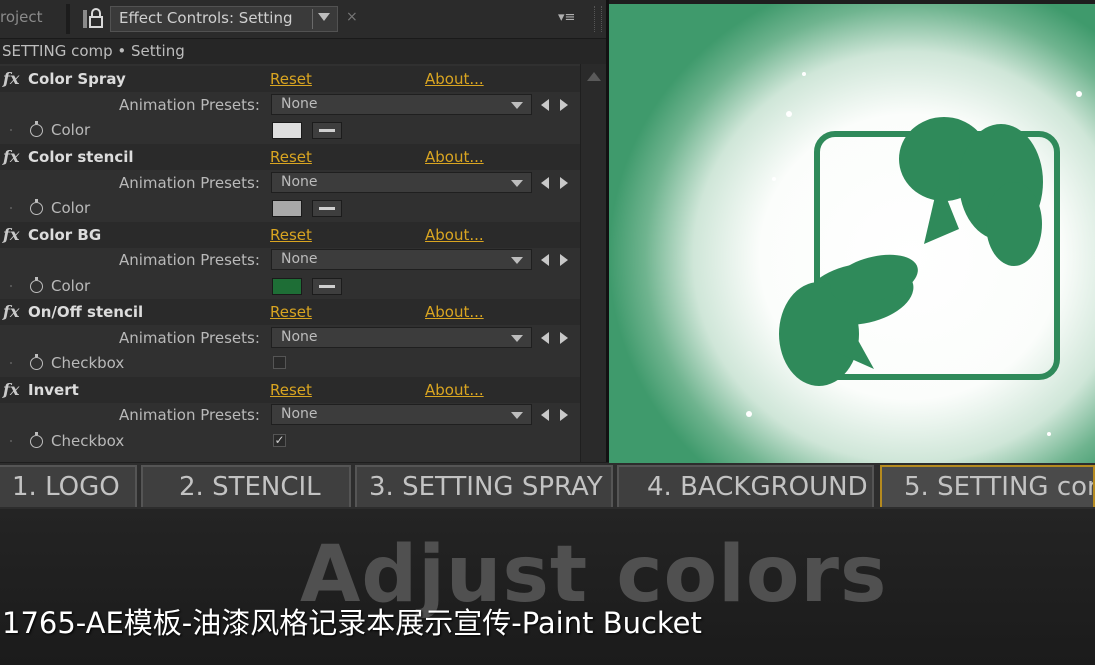 Image resolution: width=1095 pixels, height=665 pixels. I want to click on tab-logo: 1. LOGO, so click(68, 486).